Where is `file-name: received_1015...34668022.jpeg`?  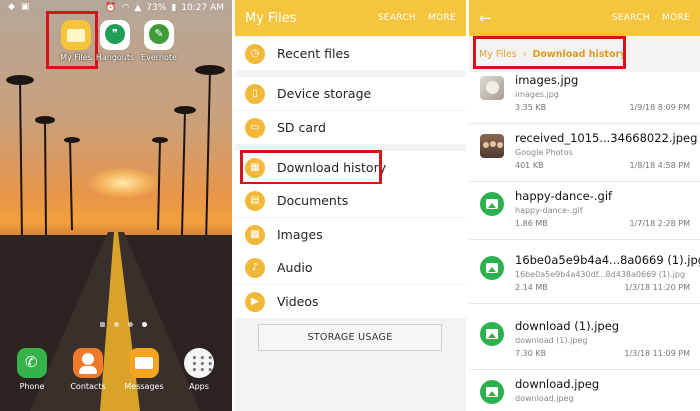
file-name: received_1015...34668022.jpeg is located at coordinates (606, 138).